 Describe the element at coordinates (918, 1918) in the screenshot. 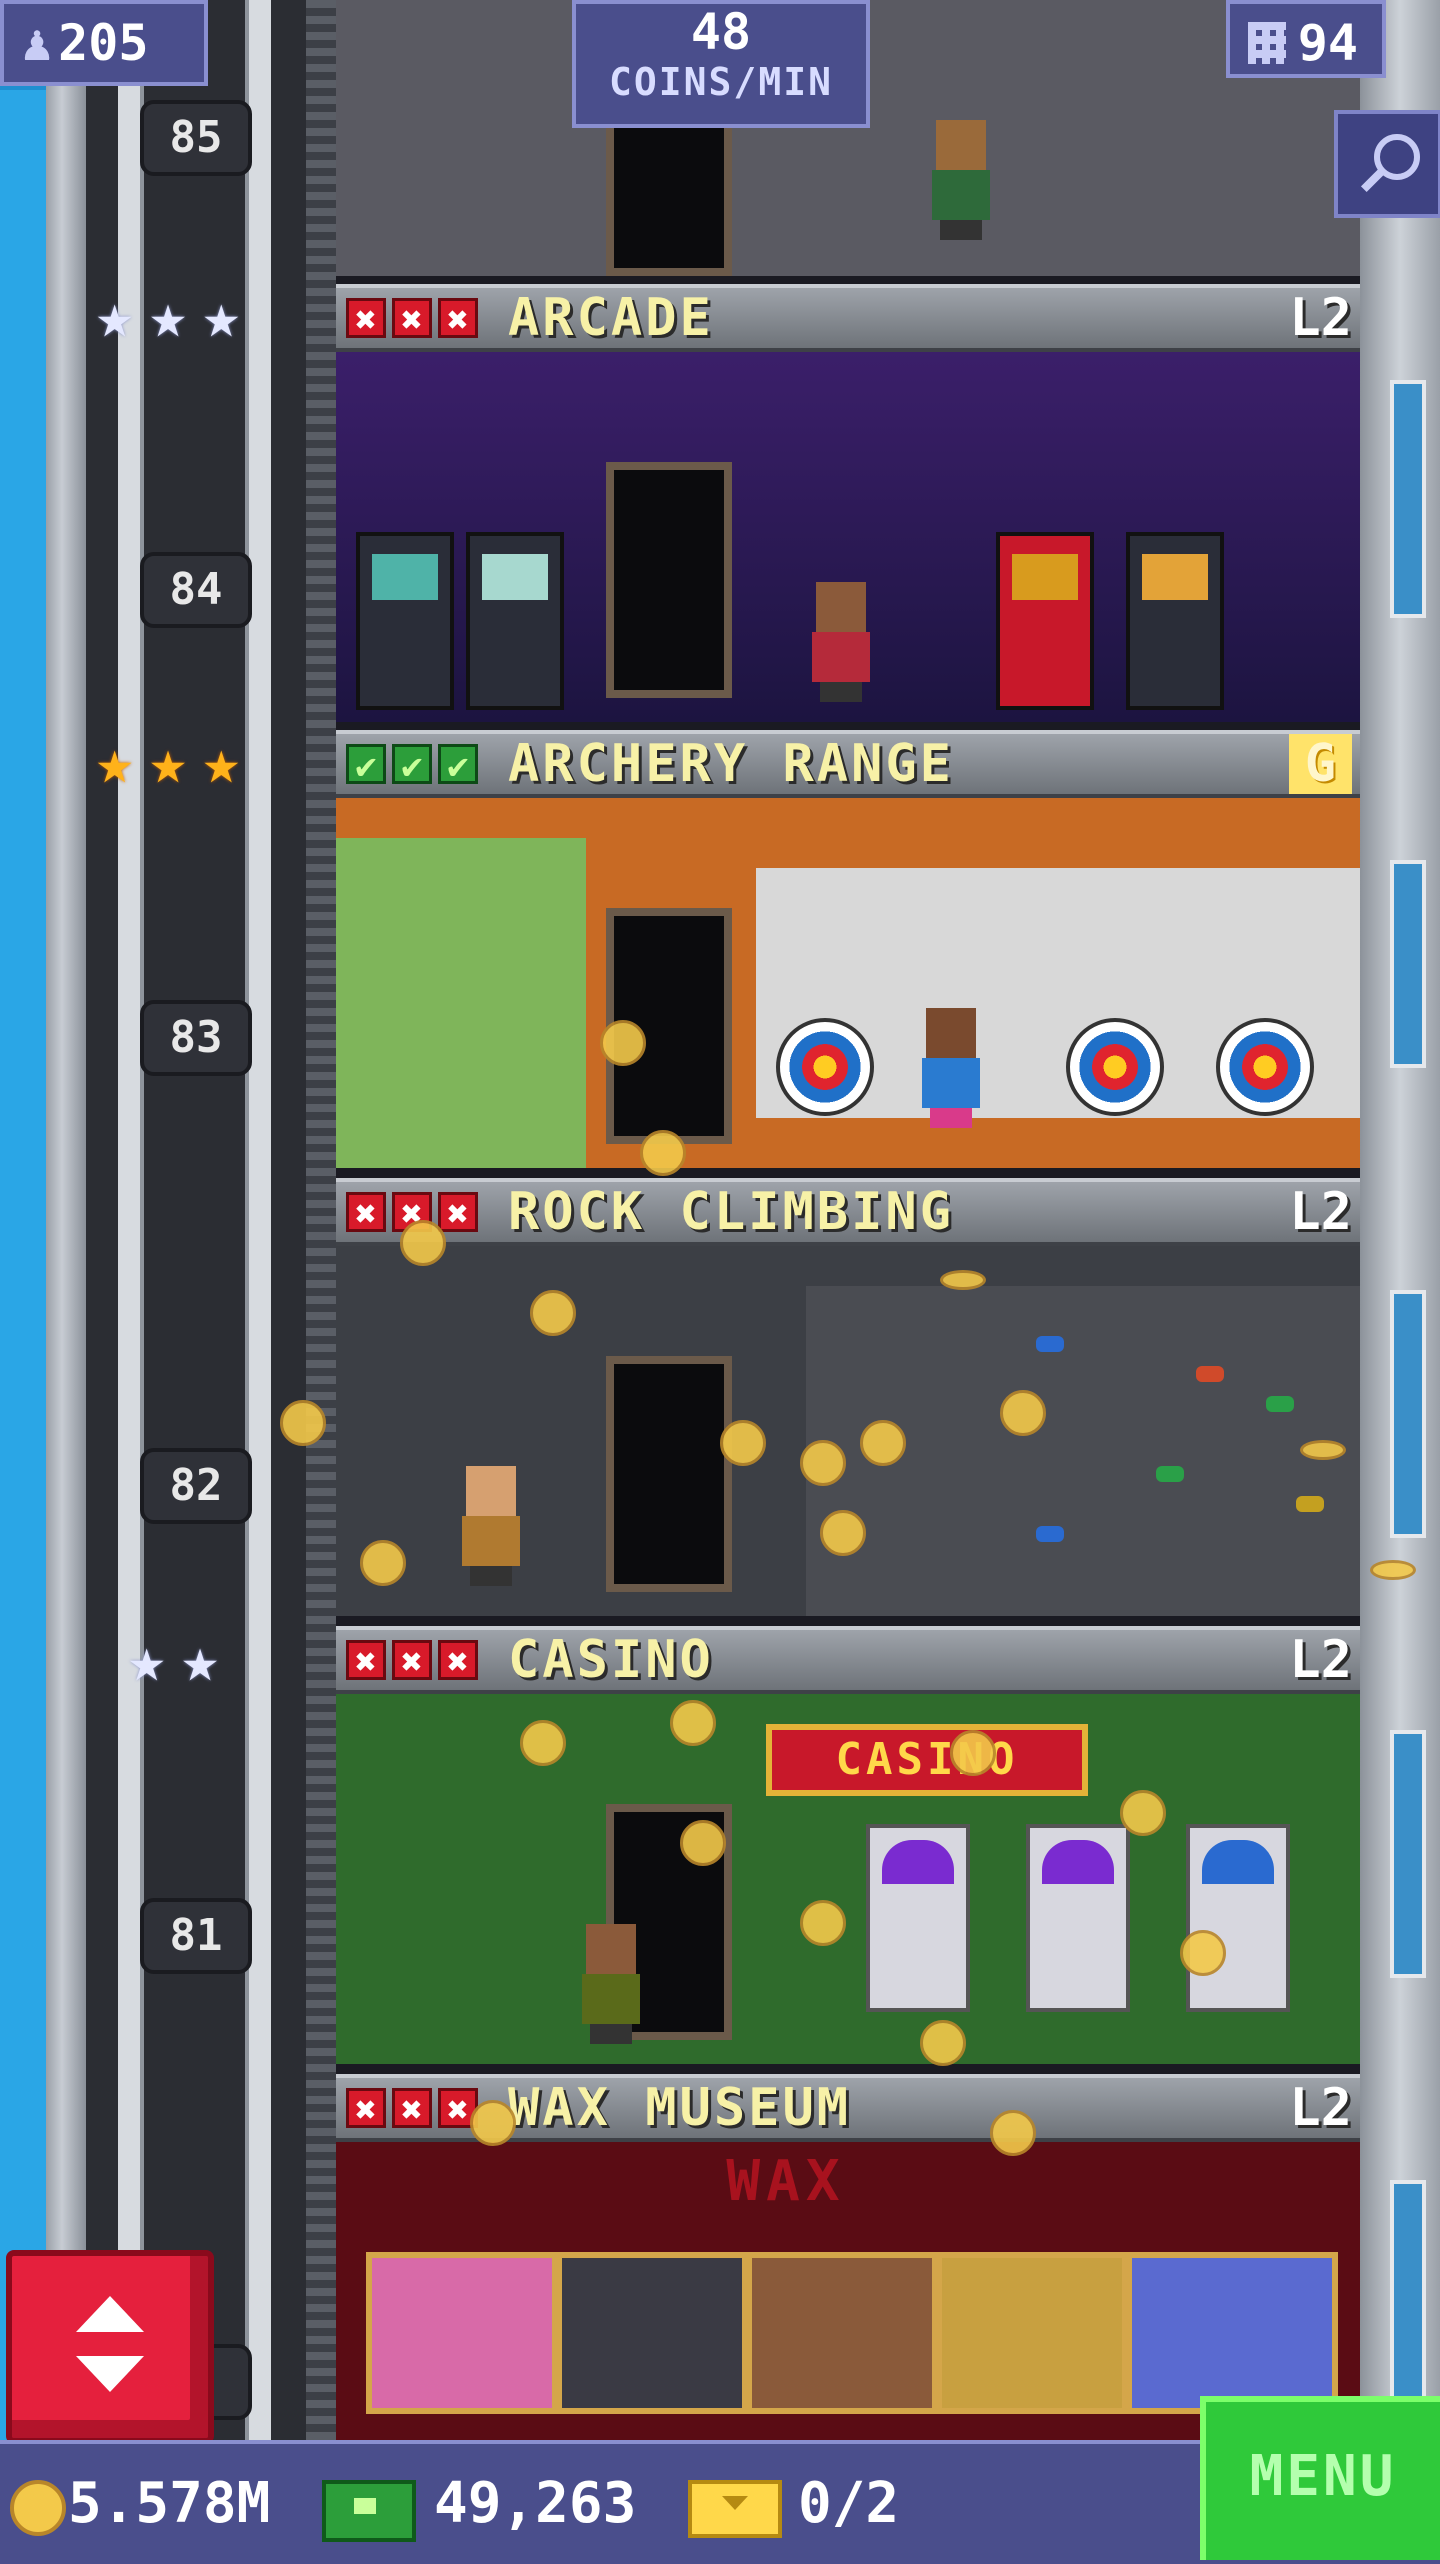

I see `slot-machine` at that location.